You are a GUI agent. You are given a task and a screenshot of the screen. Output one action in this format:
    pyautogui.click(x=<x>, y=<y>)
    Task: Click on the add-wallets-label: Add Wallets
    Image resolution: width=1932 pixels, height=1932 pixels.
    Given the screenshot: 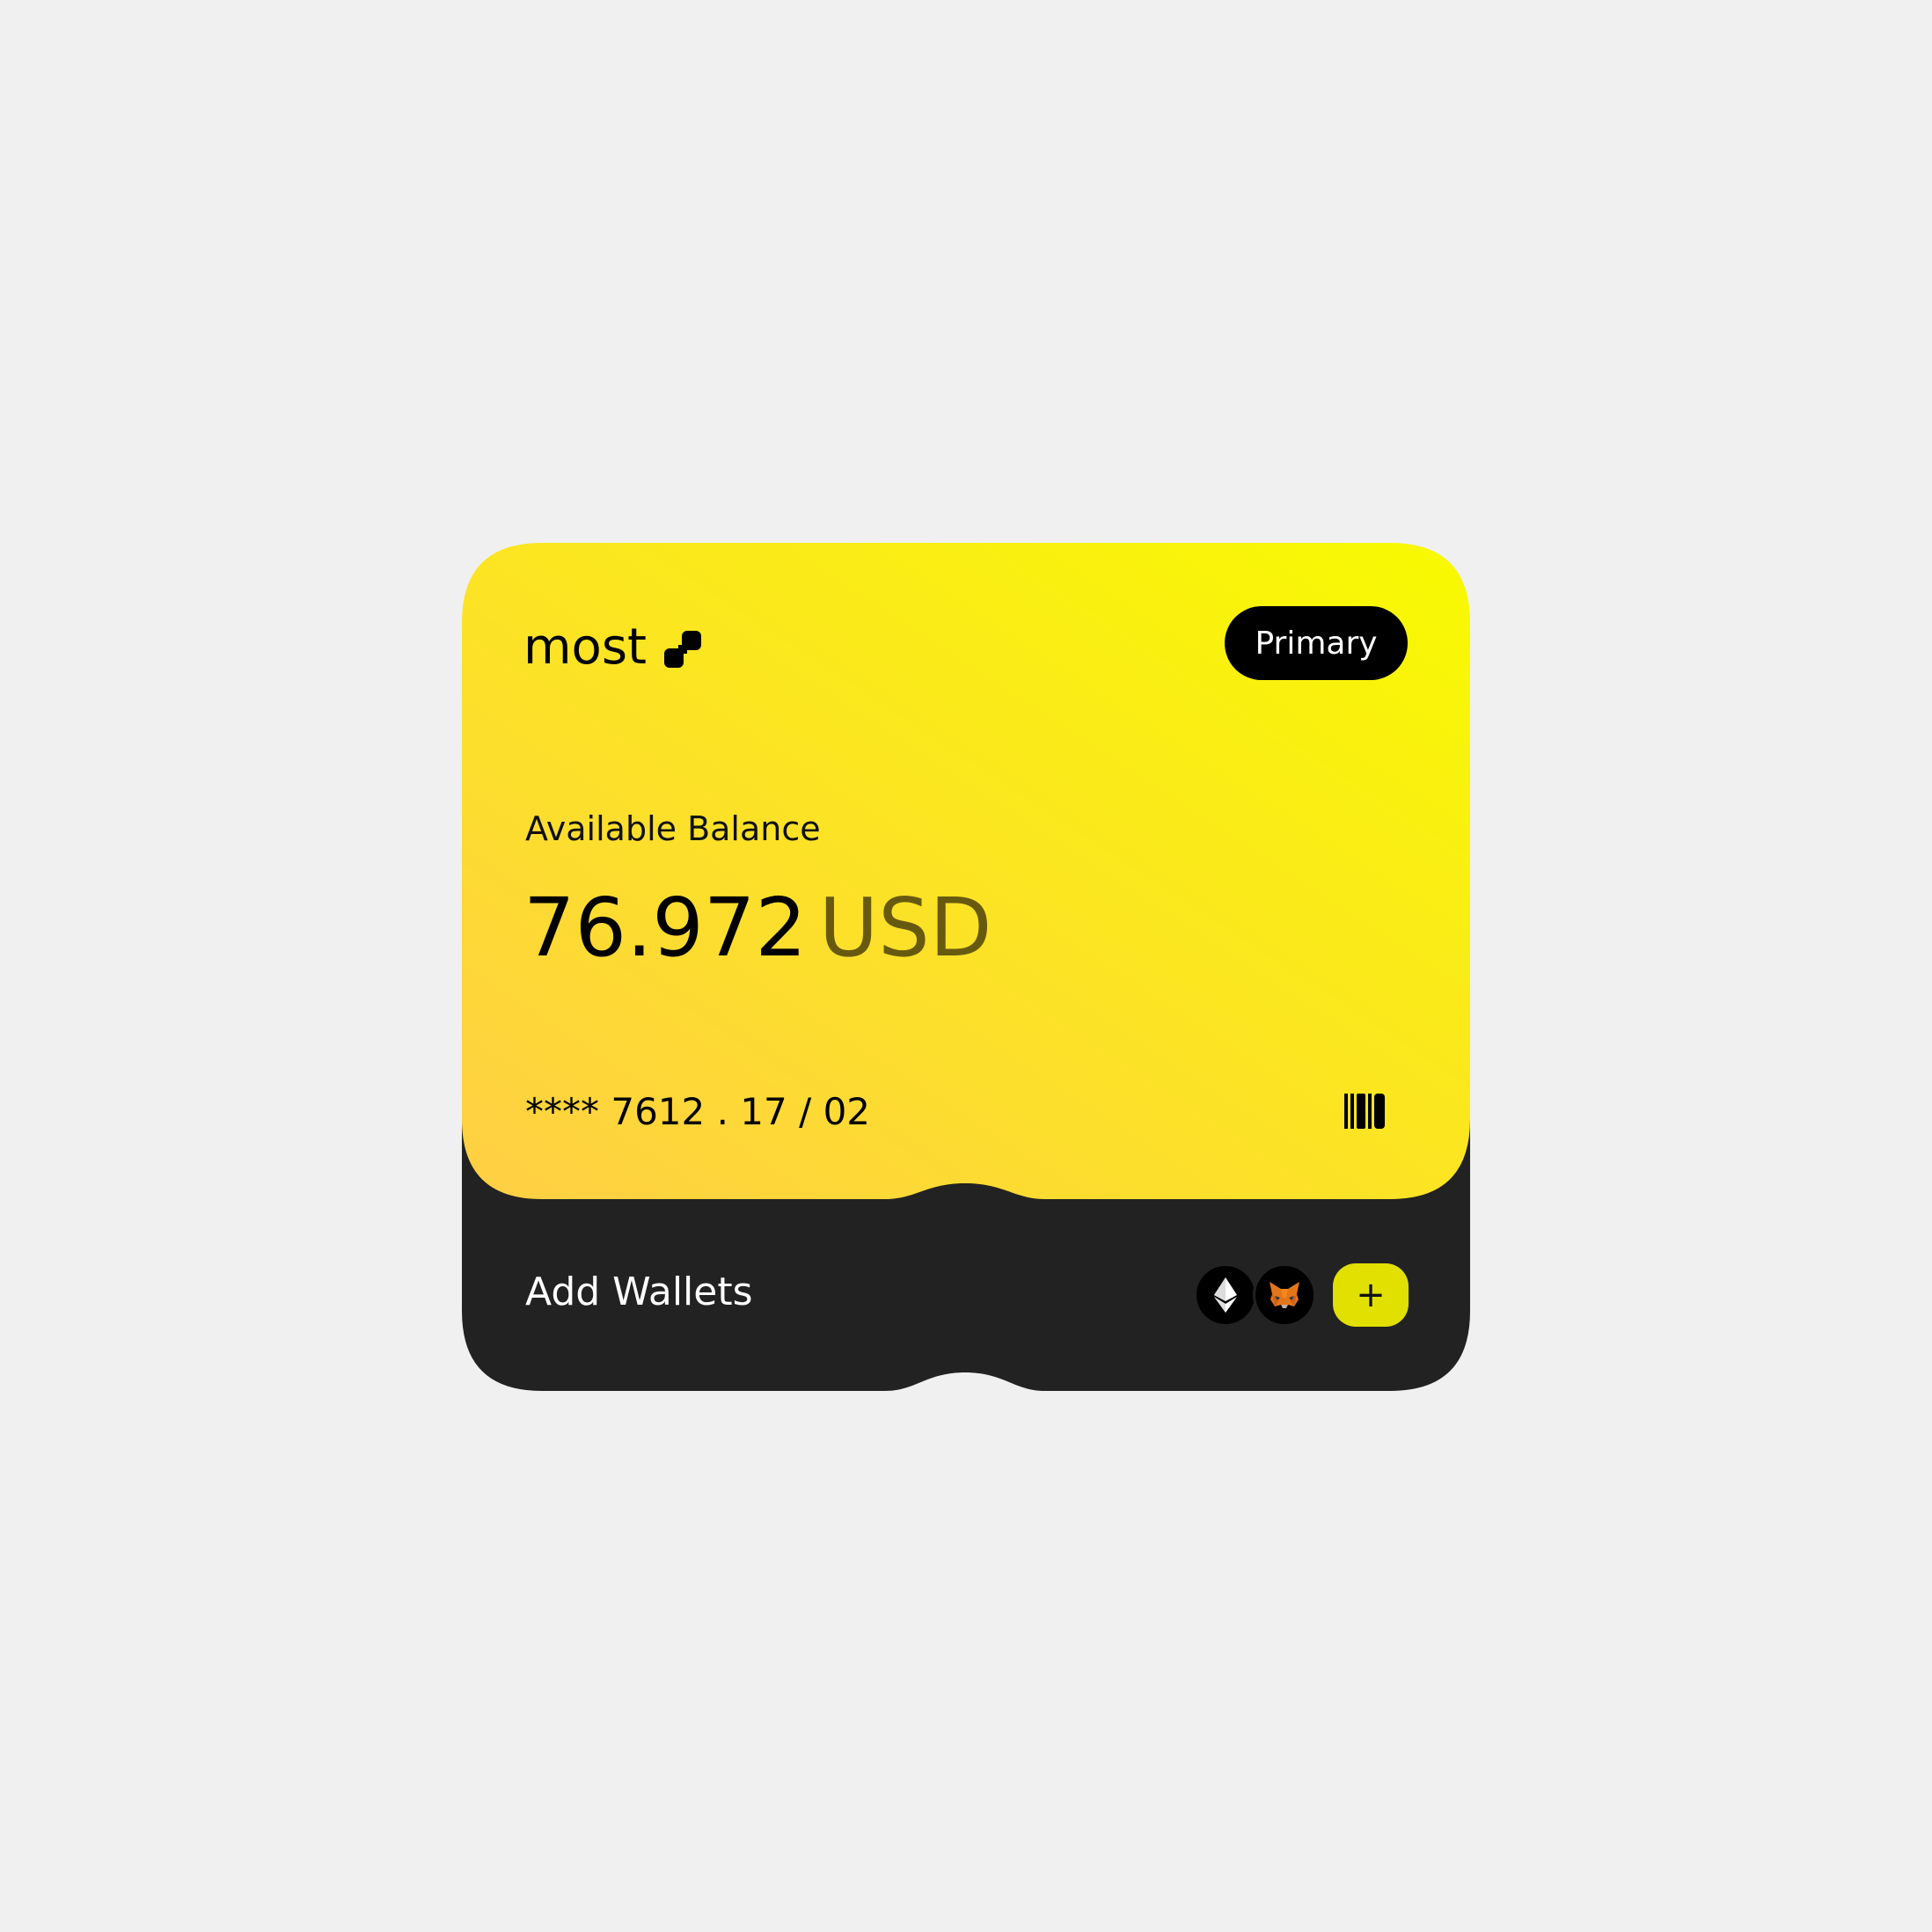 What is the action you would take?
    pyautogui.click(x=639, y=1292)
    